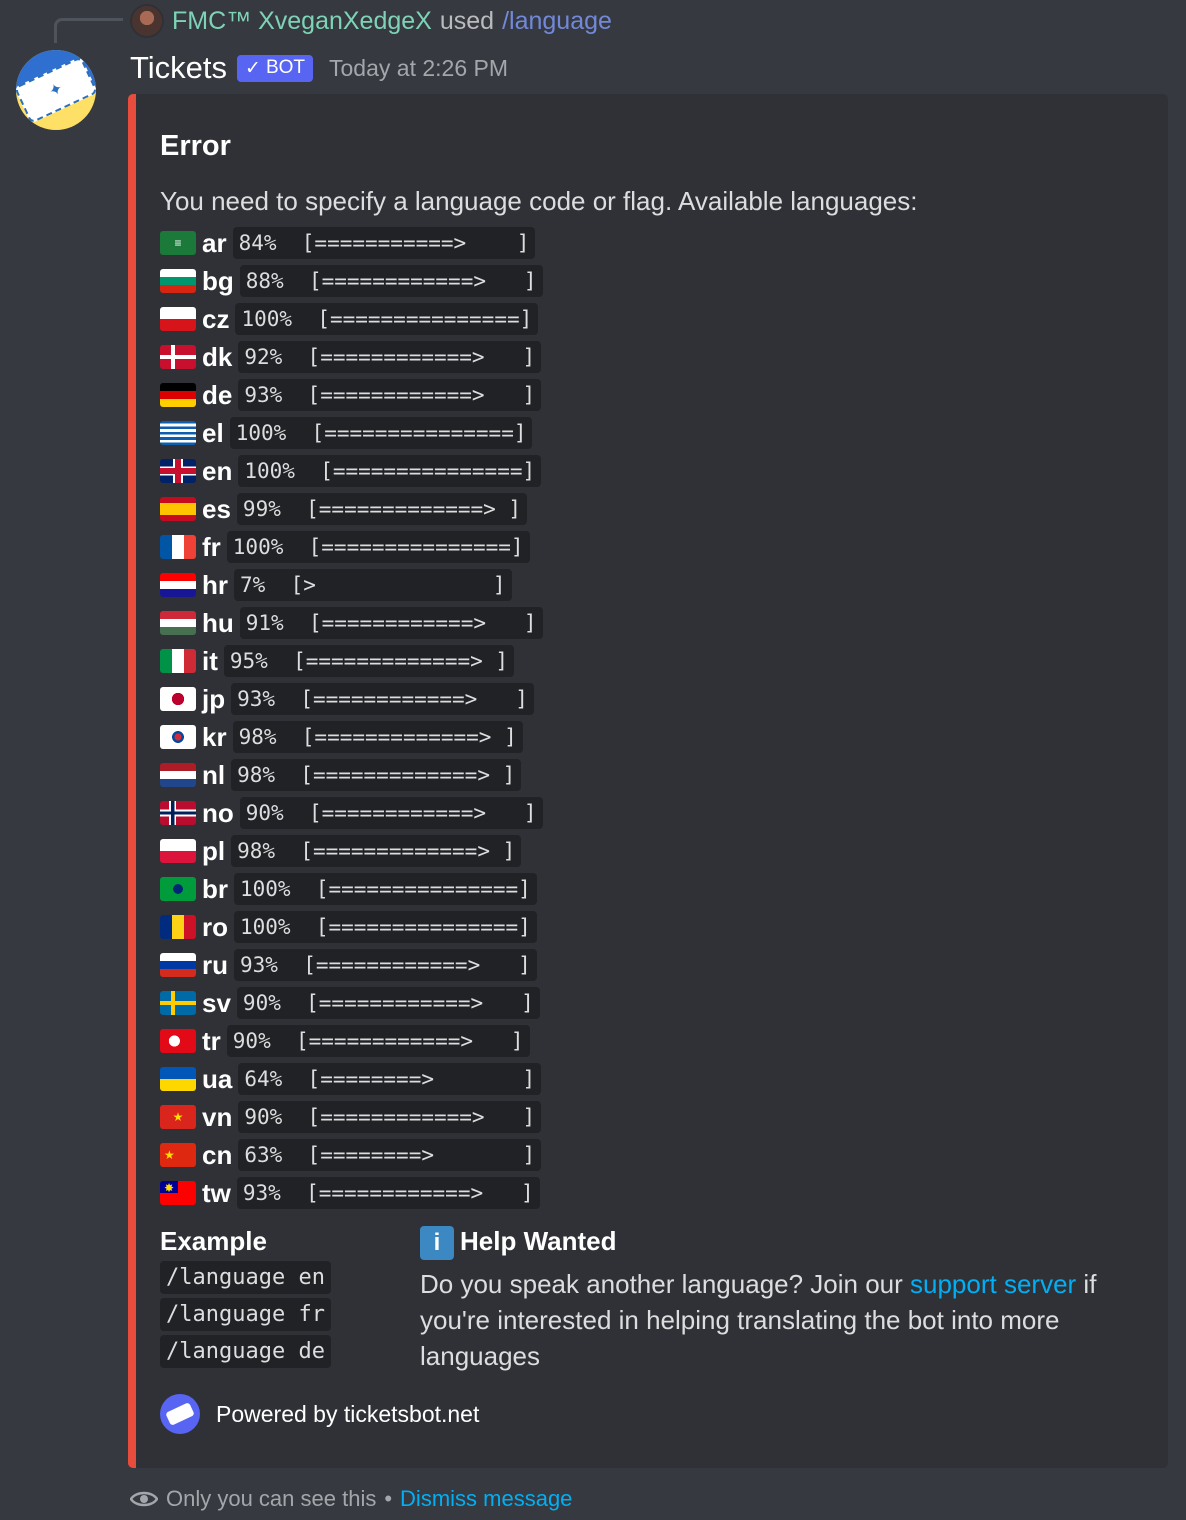  Describe the element at coordinates (178, 965) in the screenshot. I see `russia-flag-icon` at that location.